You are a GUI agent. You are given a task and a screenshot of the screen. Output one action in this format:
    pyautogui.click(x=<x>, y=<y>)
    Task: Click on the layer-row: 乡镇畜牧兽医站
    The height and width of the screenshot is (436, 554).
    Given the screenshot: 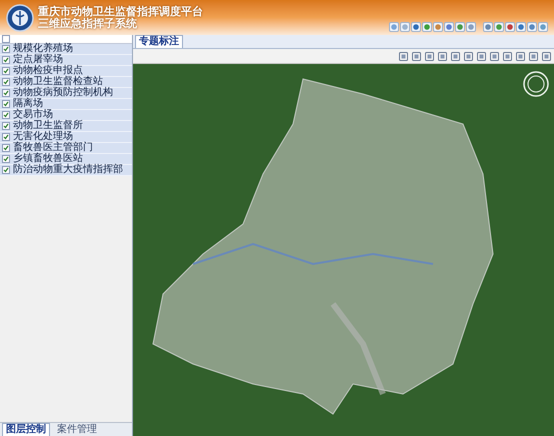 What is the action you would take?
    pyautogui.click(x=66, y=159)
    